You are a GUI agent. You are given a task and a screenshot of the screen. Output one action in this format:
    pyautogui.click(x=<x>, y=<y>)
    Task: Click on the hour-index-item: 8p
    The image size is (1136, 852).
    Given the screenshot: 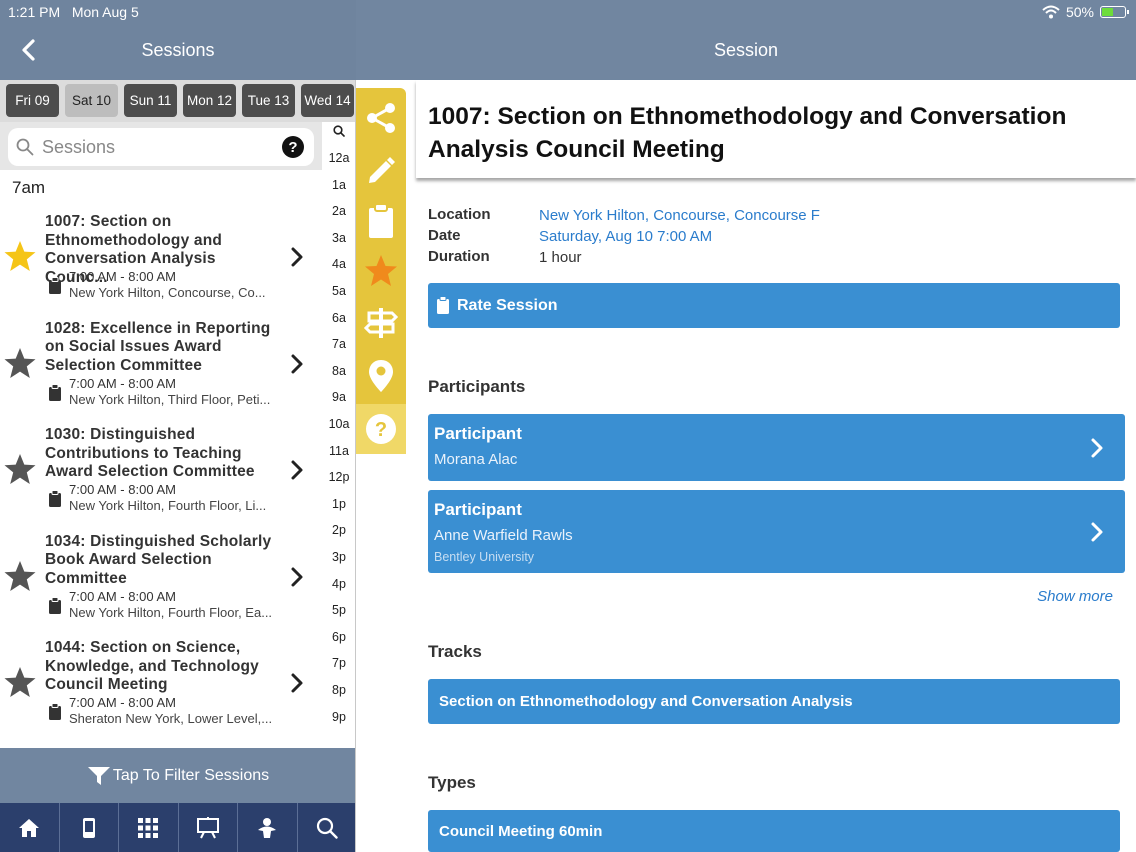 What is the action you would take?
    pyautogui.click(x=339, y=690)
    